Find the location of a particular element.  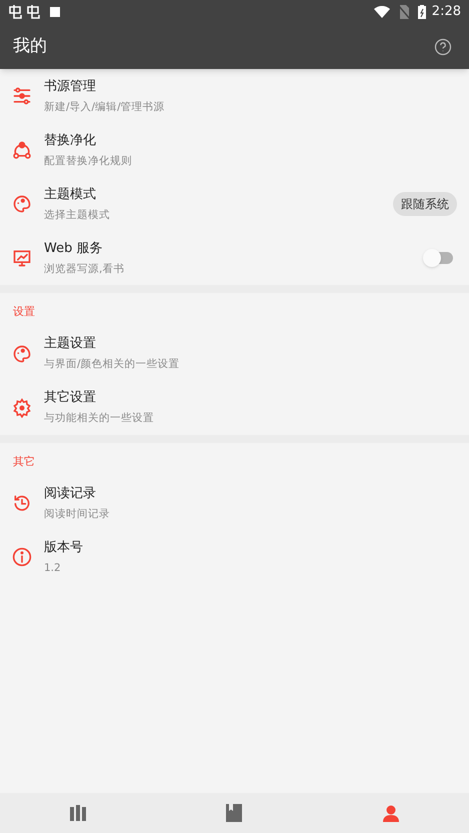

settings-item: 其它设置 与功能相关的一些设置 is located at coordinates (234, 407).